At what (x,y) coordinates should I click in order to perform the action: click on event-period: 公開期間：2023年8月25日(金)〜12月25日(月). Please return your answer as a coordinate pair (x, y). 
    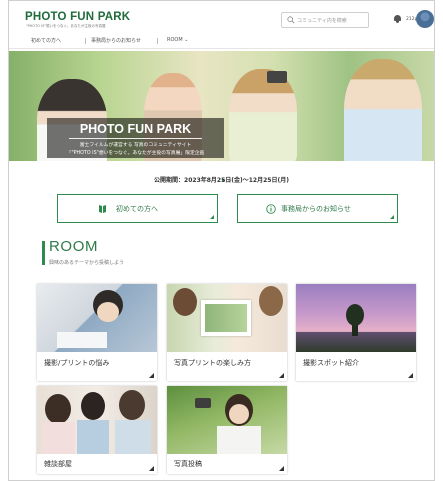
    Looking at the image, I should click on (221, 180).